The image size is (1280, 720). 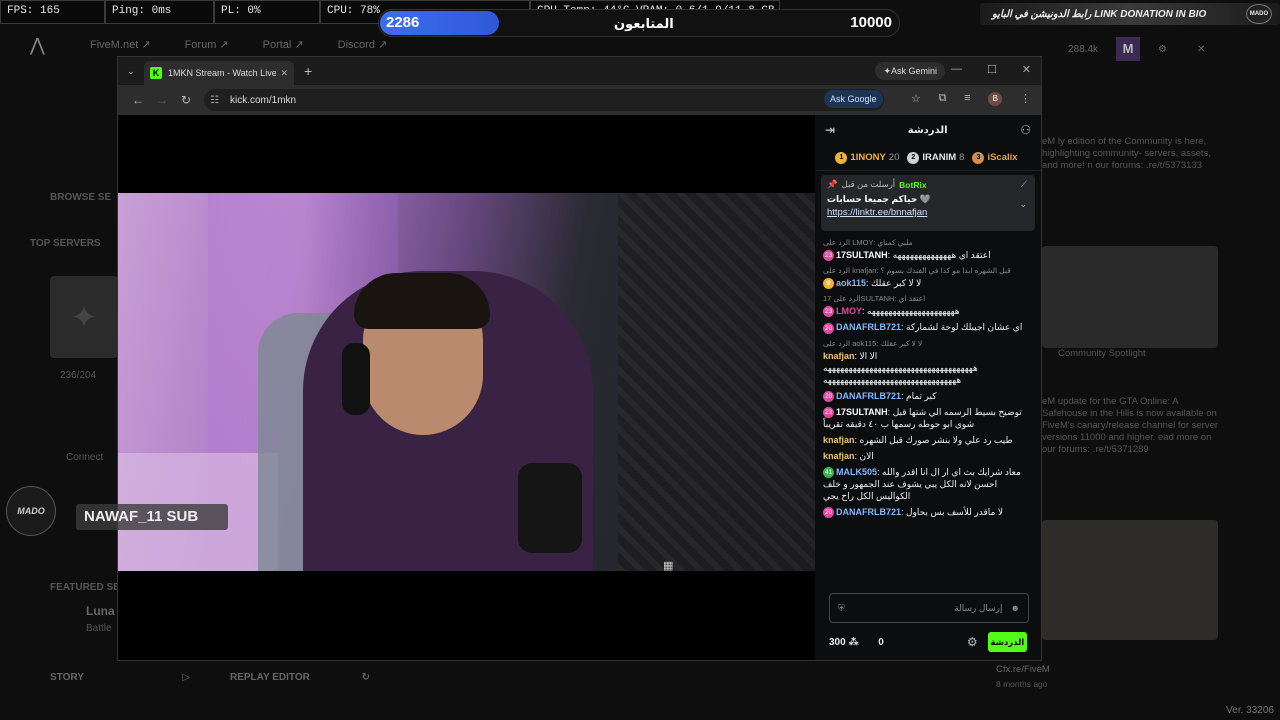 What do you see at coordinates (1007, 642) in the screenshot?
I see `chat-send-button: الدردشة` at bounding box center [1007, 642].